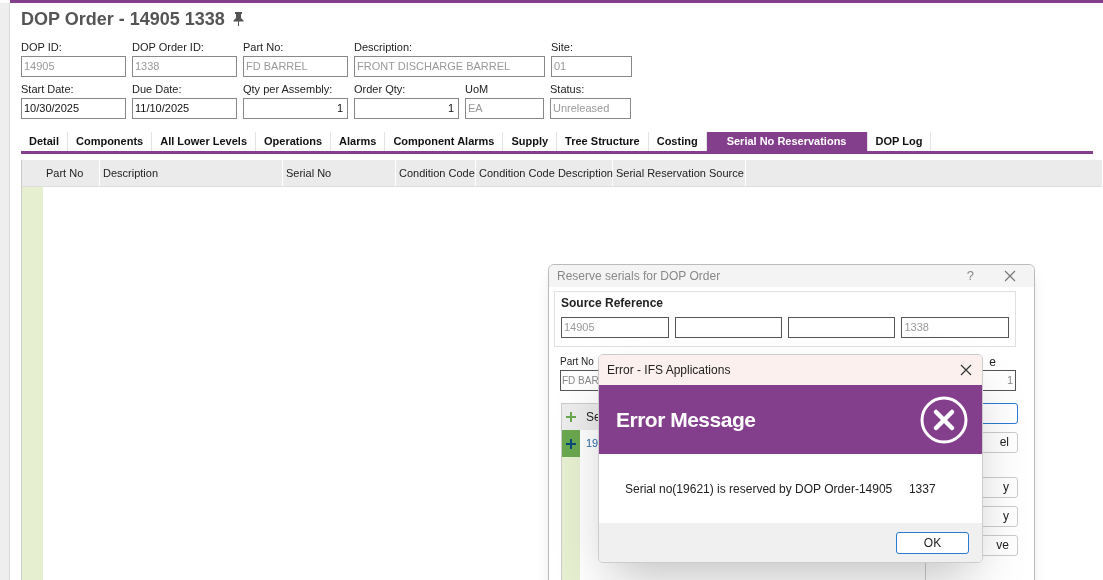 The height and width of the screenshot is (580, 1103). I want to click on input-field: 11/10/2025, so click(184, 108).